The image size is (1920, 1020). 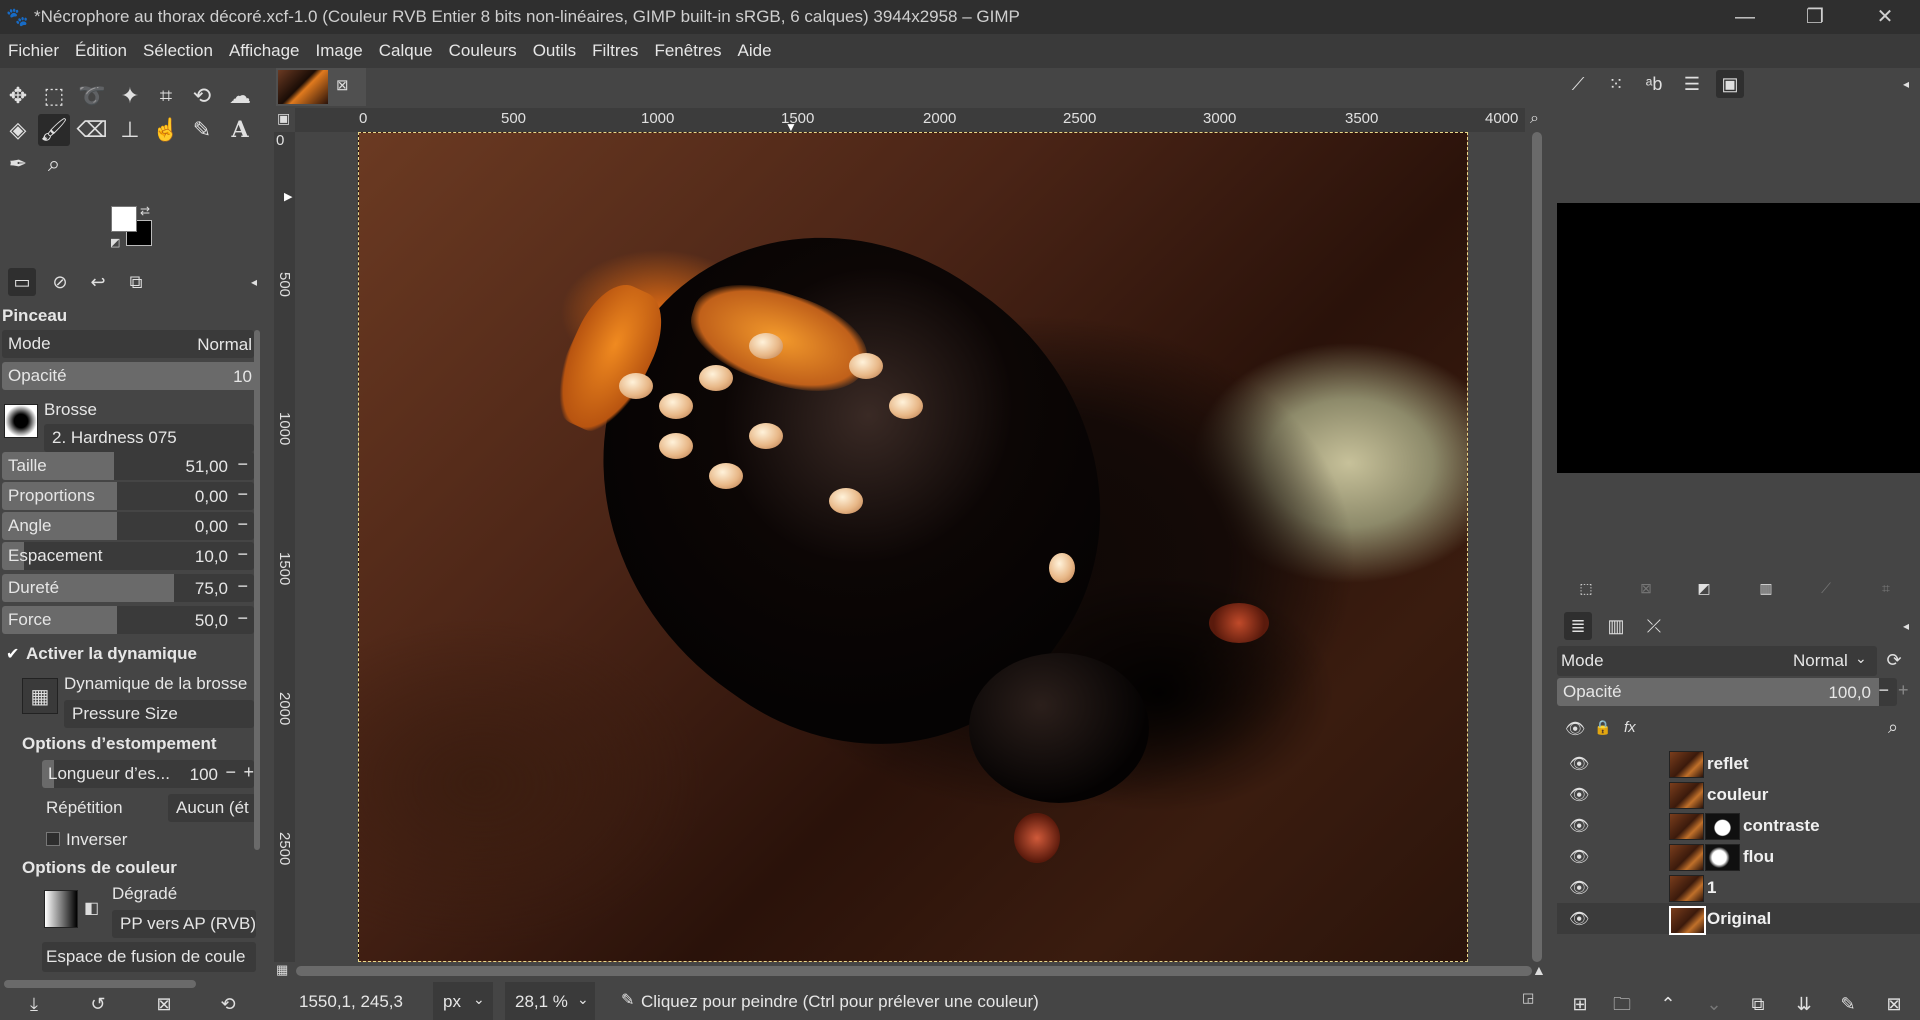 I want to click on aspect-reset-icon: −, so click(x=242, y=494).